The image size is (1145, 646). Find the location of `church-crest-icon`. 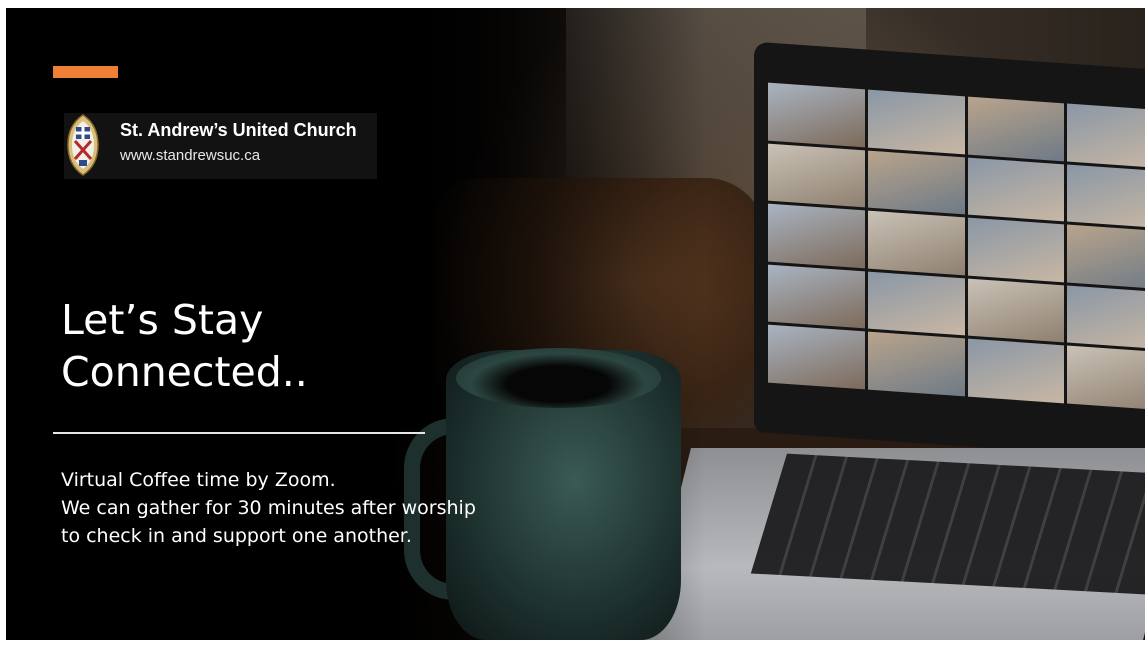

church-crest-icon is located at coordinates (83, 145).